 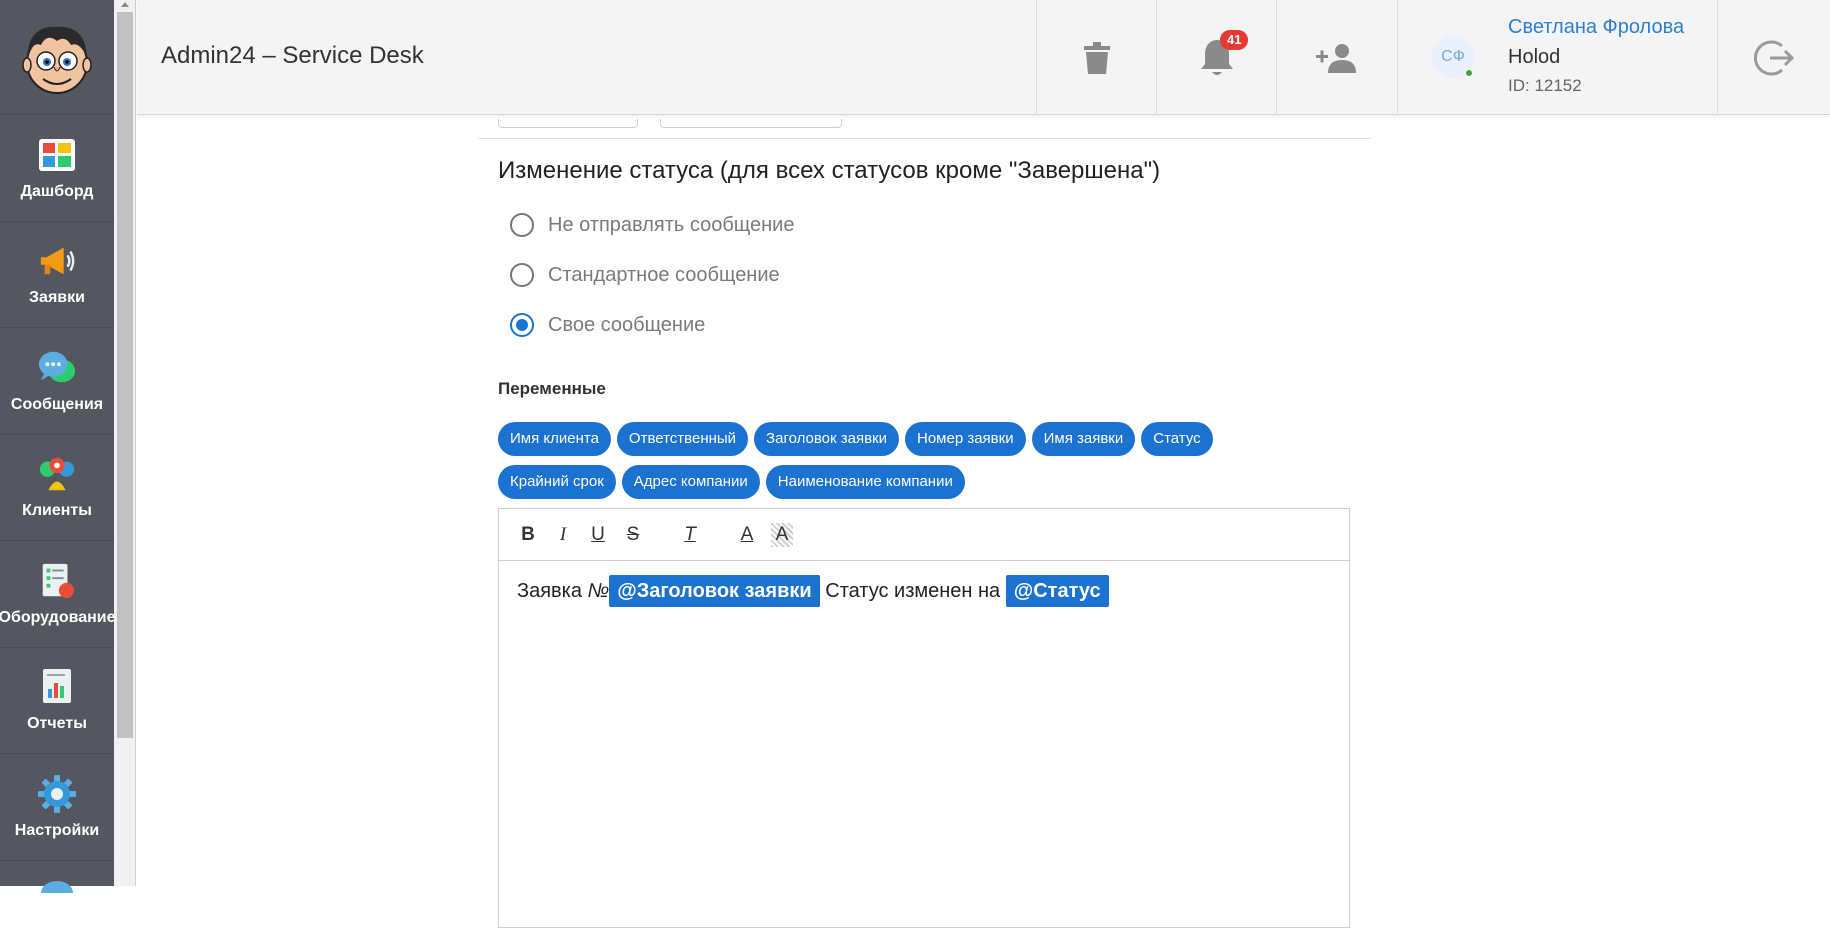 I want to click on radio-button-checked, so click(x=522, y=325).